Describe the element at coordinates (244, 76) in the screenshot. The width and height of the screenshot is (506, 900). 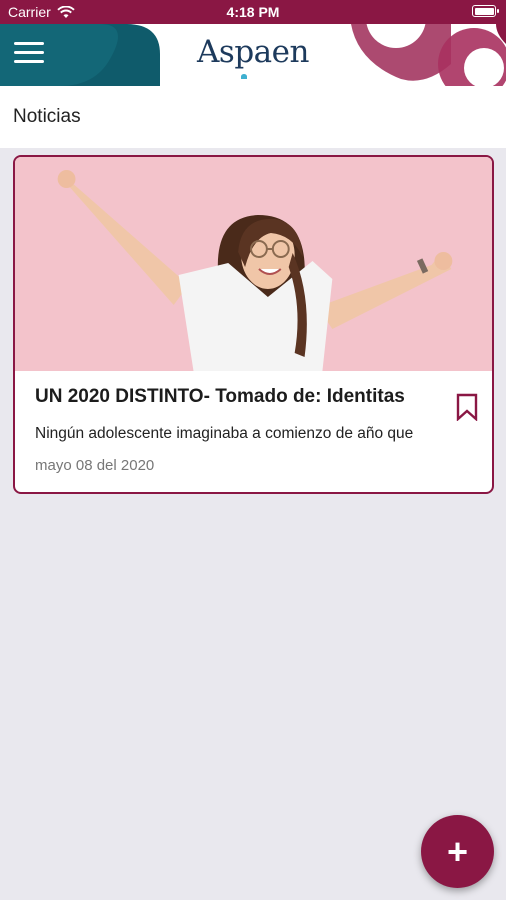
I see `logo-accent` at that location.